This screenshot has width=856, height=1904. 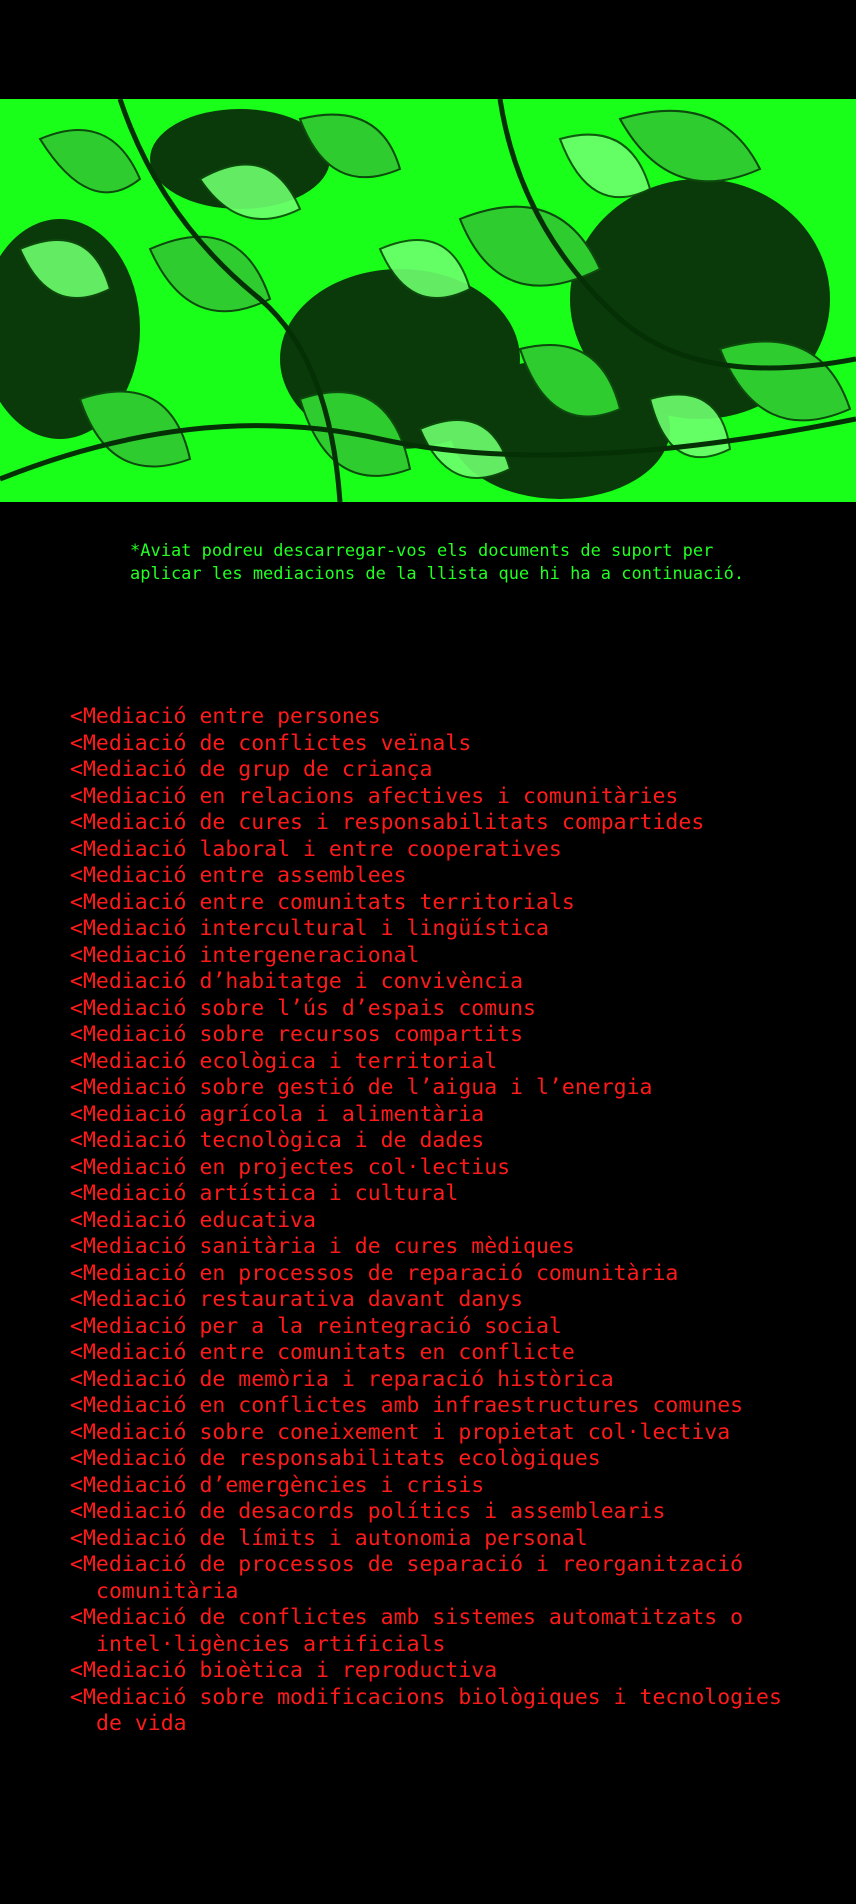 What do you see at coordinates (329, 1538) in the screenshot?
I see `mediation-list-item: <Mediació de límits i autonomia personal` at bounding box center [329, 1538].